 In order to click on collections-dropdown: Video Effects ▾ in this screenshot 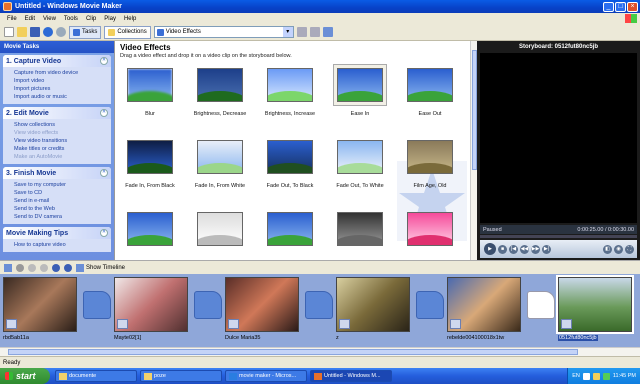, I will do `click(223, 32)`.